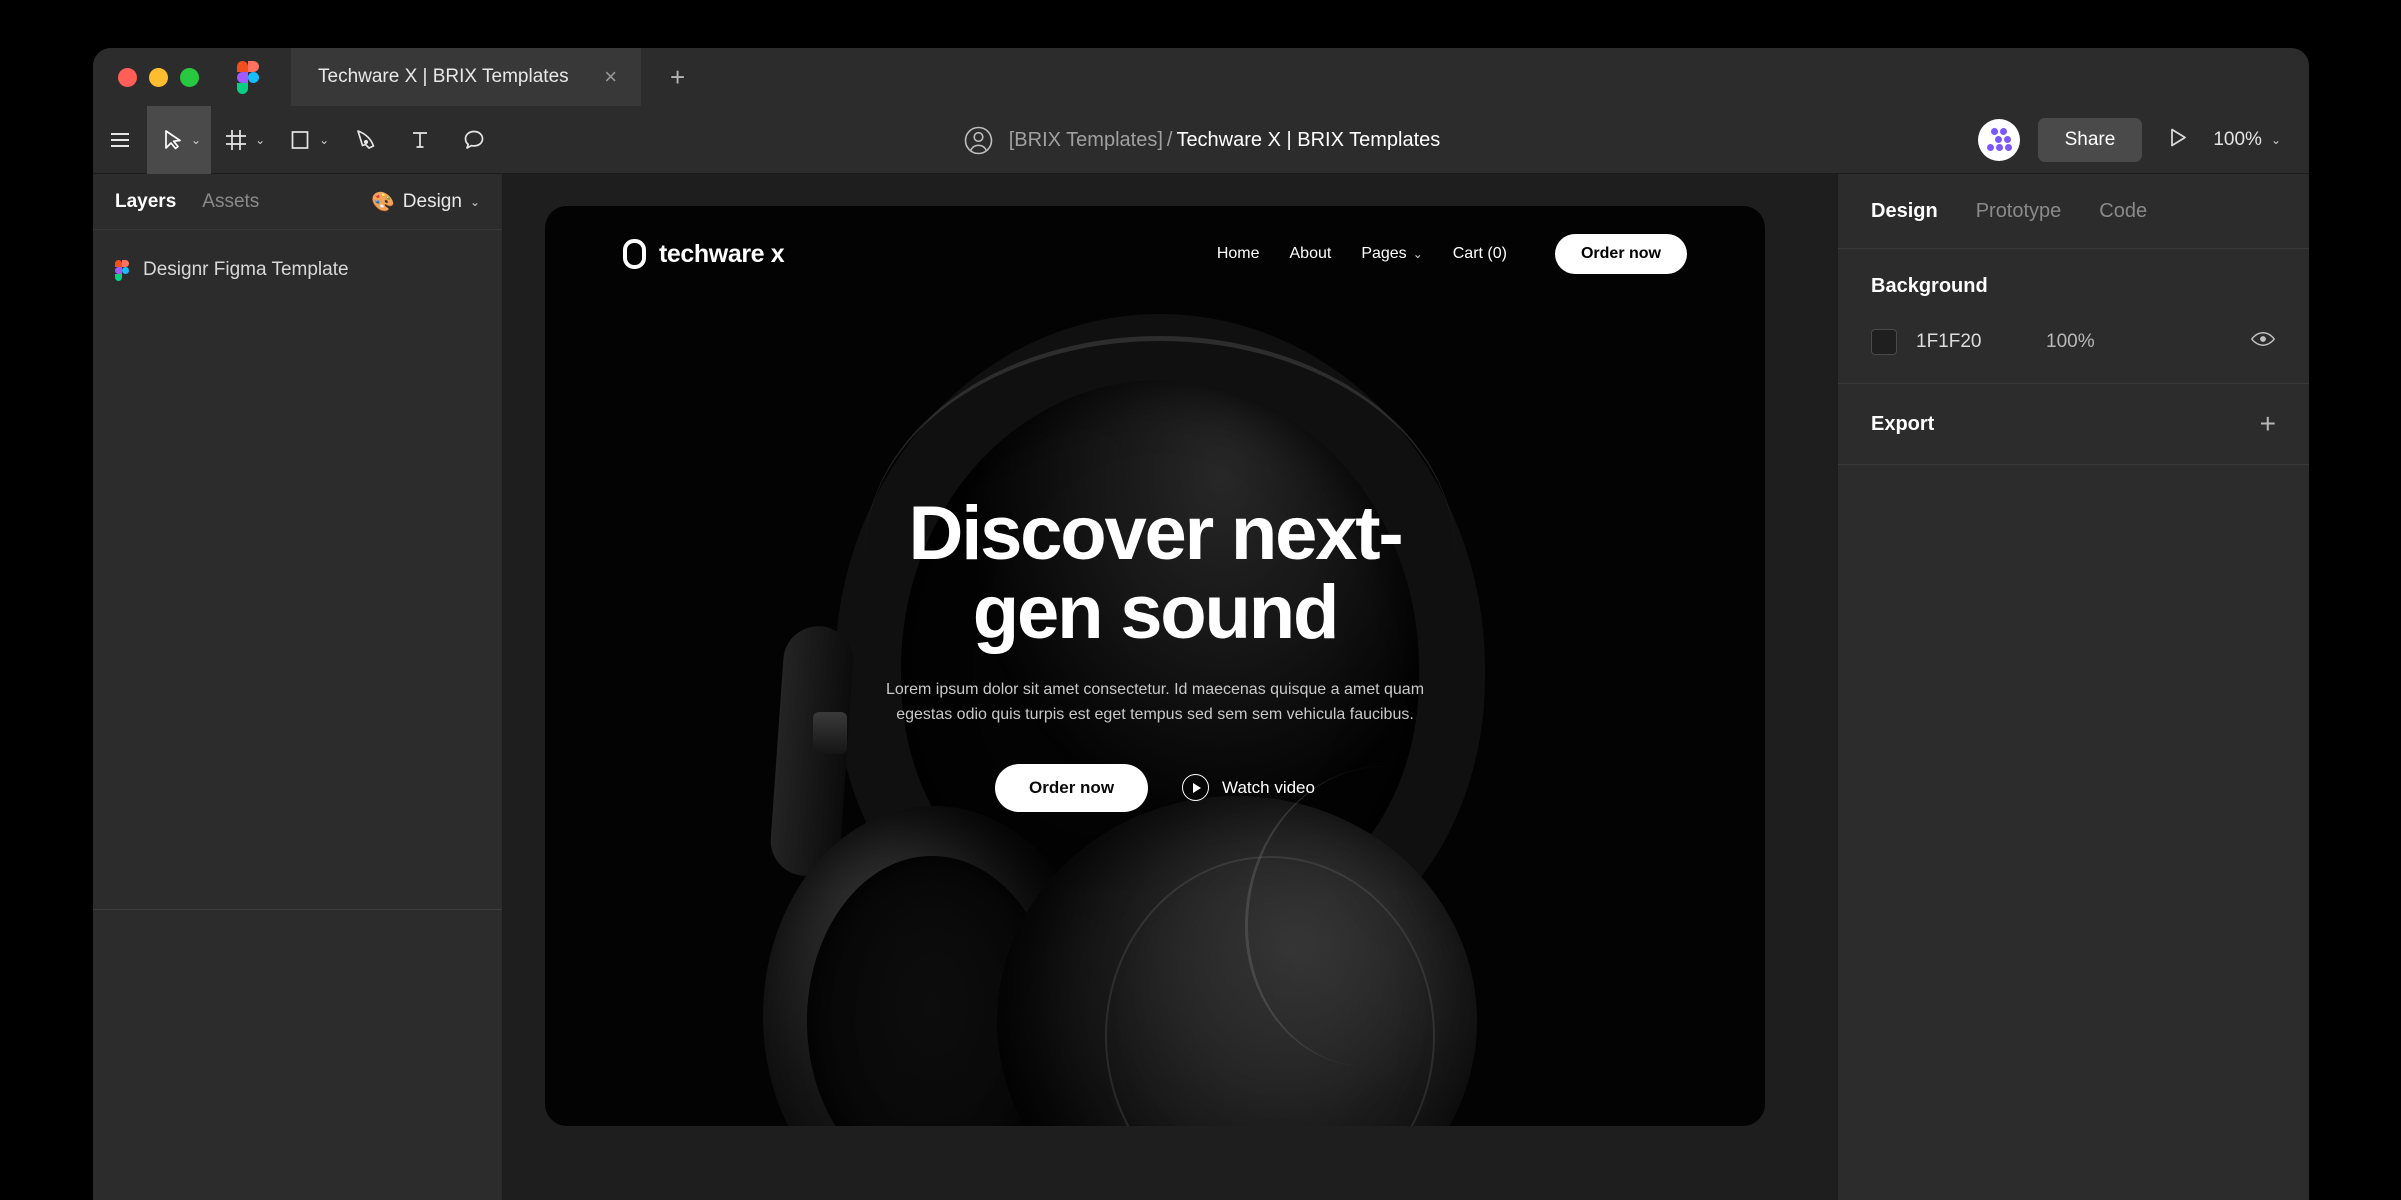 The width and height of the screenshot is (2401, 1200). What do you see at coordinates (1238, 254) in the screenshot?
I see `nav-link-home: Home` at bounding box center [1238, 254].